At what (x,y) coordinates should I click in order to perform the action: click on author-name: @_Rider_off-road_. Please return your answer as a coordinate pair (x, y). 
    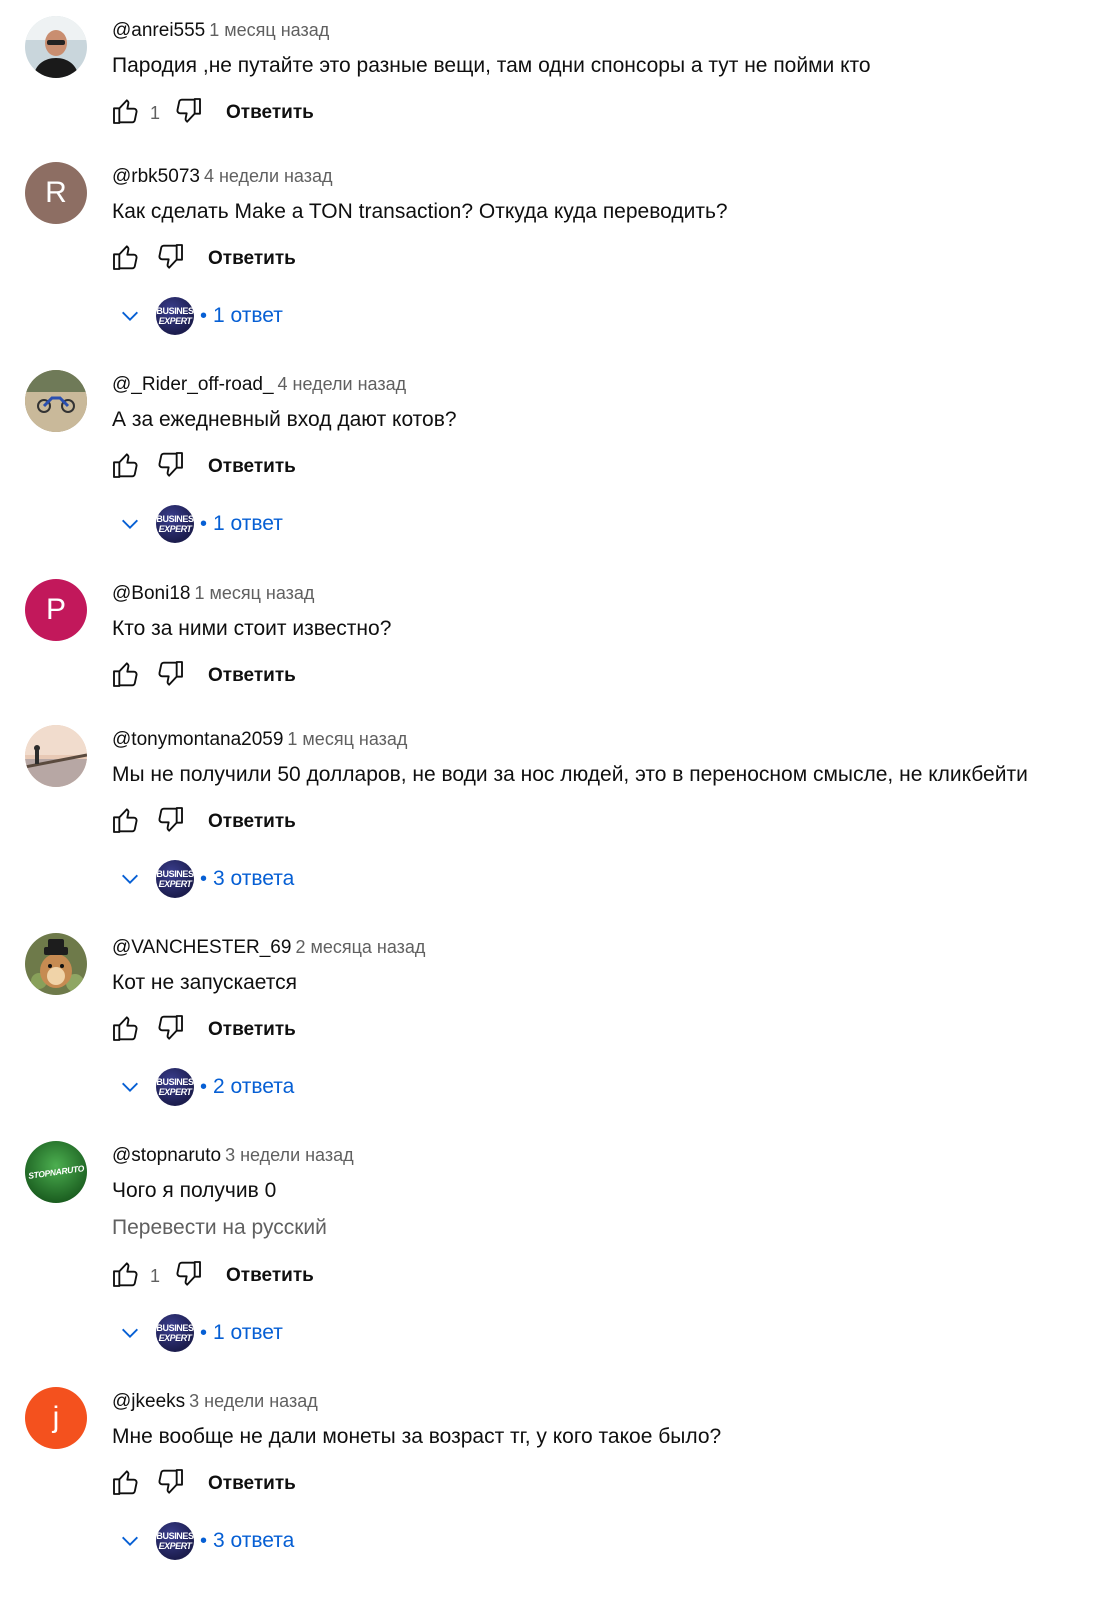
    Looking at the image, I should click on (193, 384).